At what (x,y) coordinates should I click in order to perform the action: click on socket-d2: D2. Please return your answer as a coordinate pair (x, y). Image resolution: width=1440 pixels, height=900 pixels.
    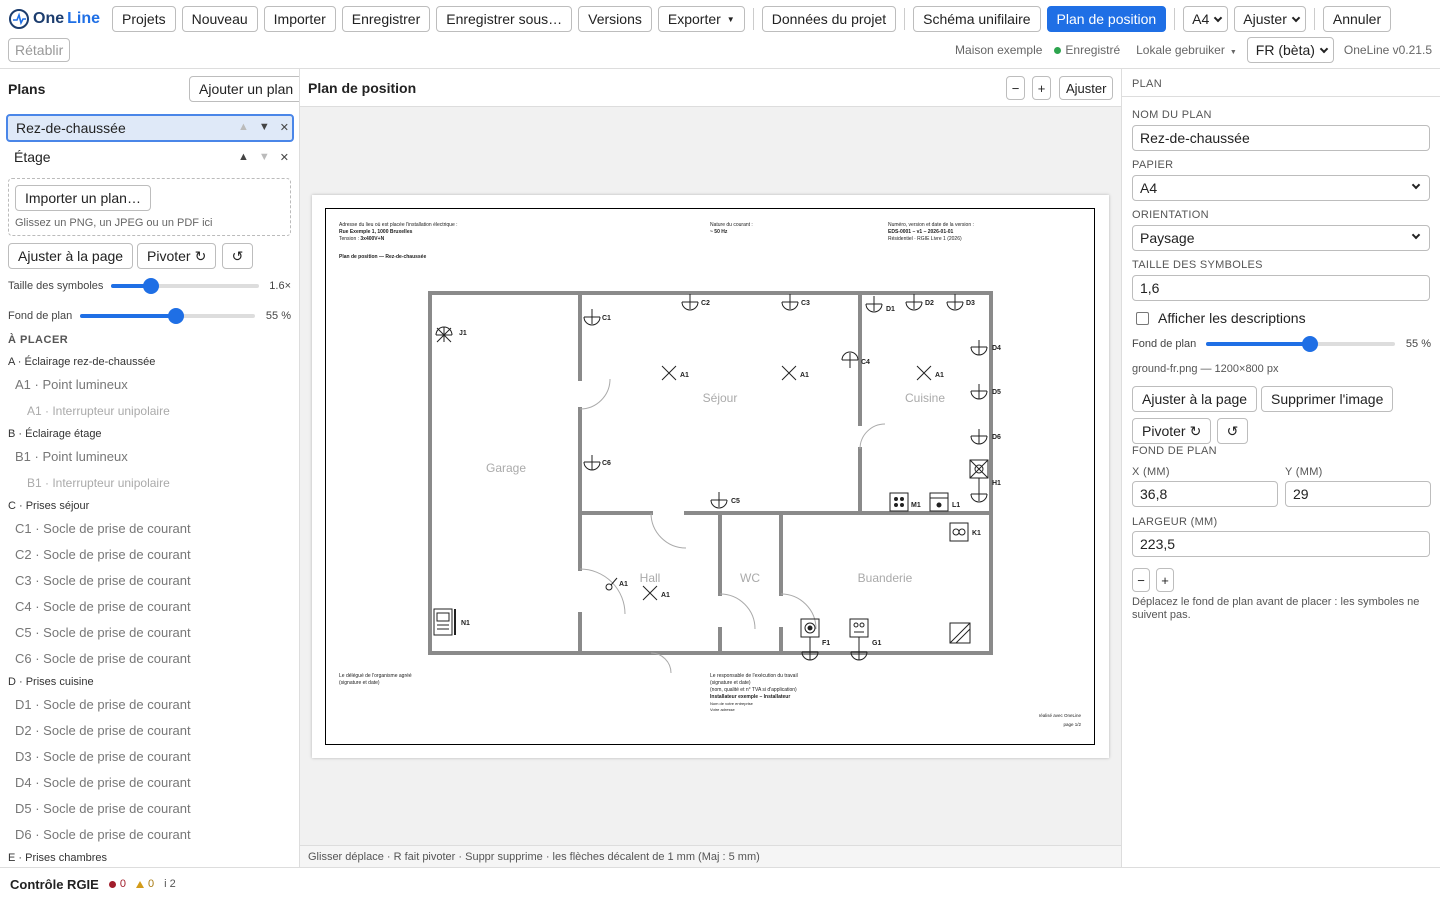
    Looking at the image, I should click on (919, 302).